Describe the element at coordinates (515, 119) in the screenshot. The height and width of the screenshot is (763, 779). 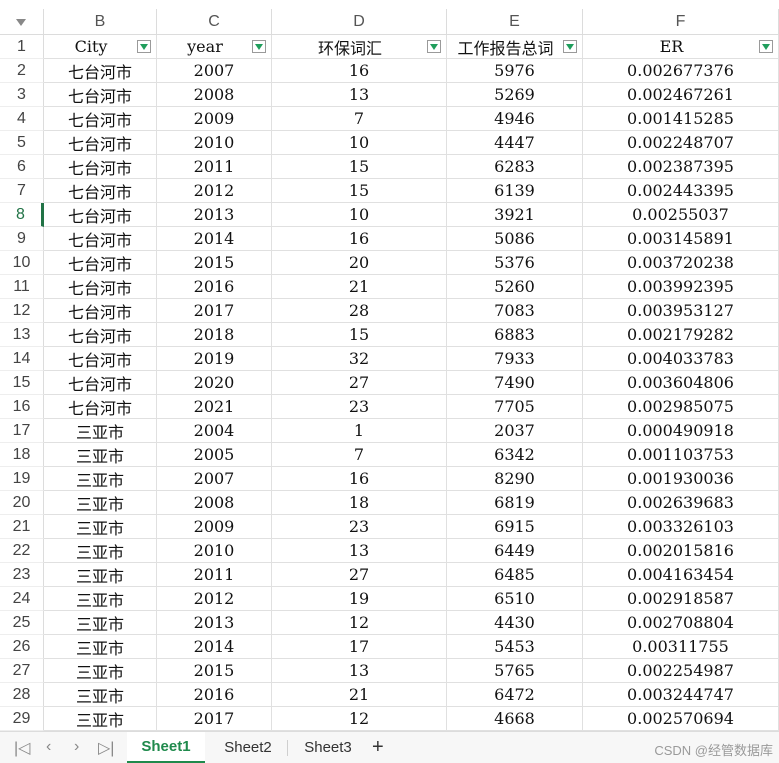
I see `table-cell-e: 4946` at that location.